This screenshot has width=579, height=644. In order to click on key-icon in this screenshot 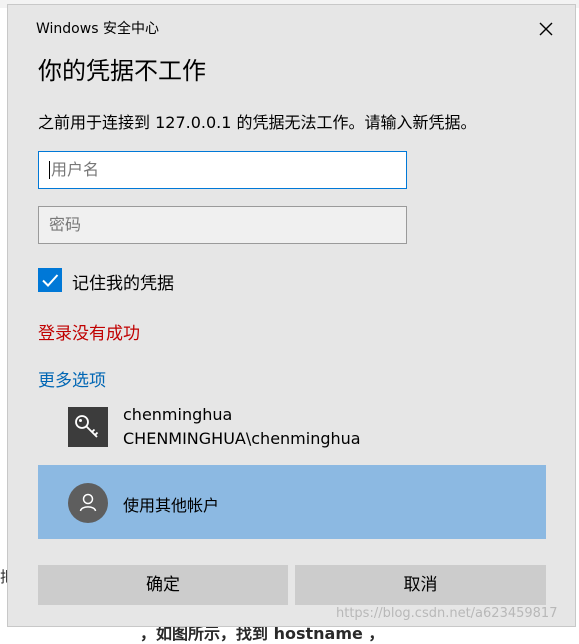, I will do `click(88, 427)`.